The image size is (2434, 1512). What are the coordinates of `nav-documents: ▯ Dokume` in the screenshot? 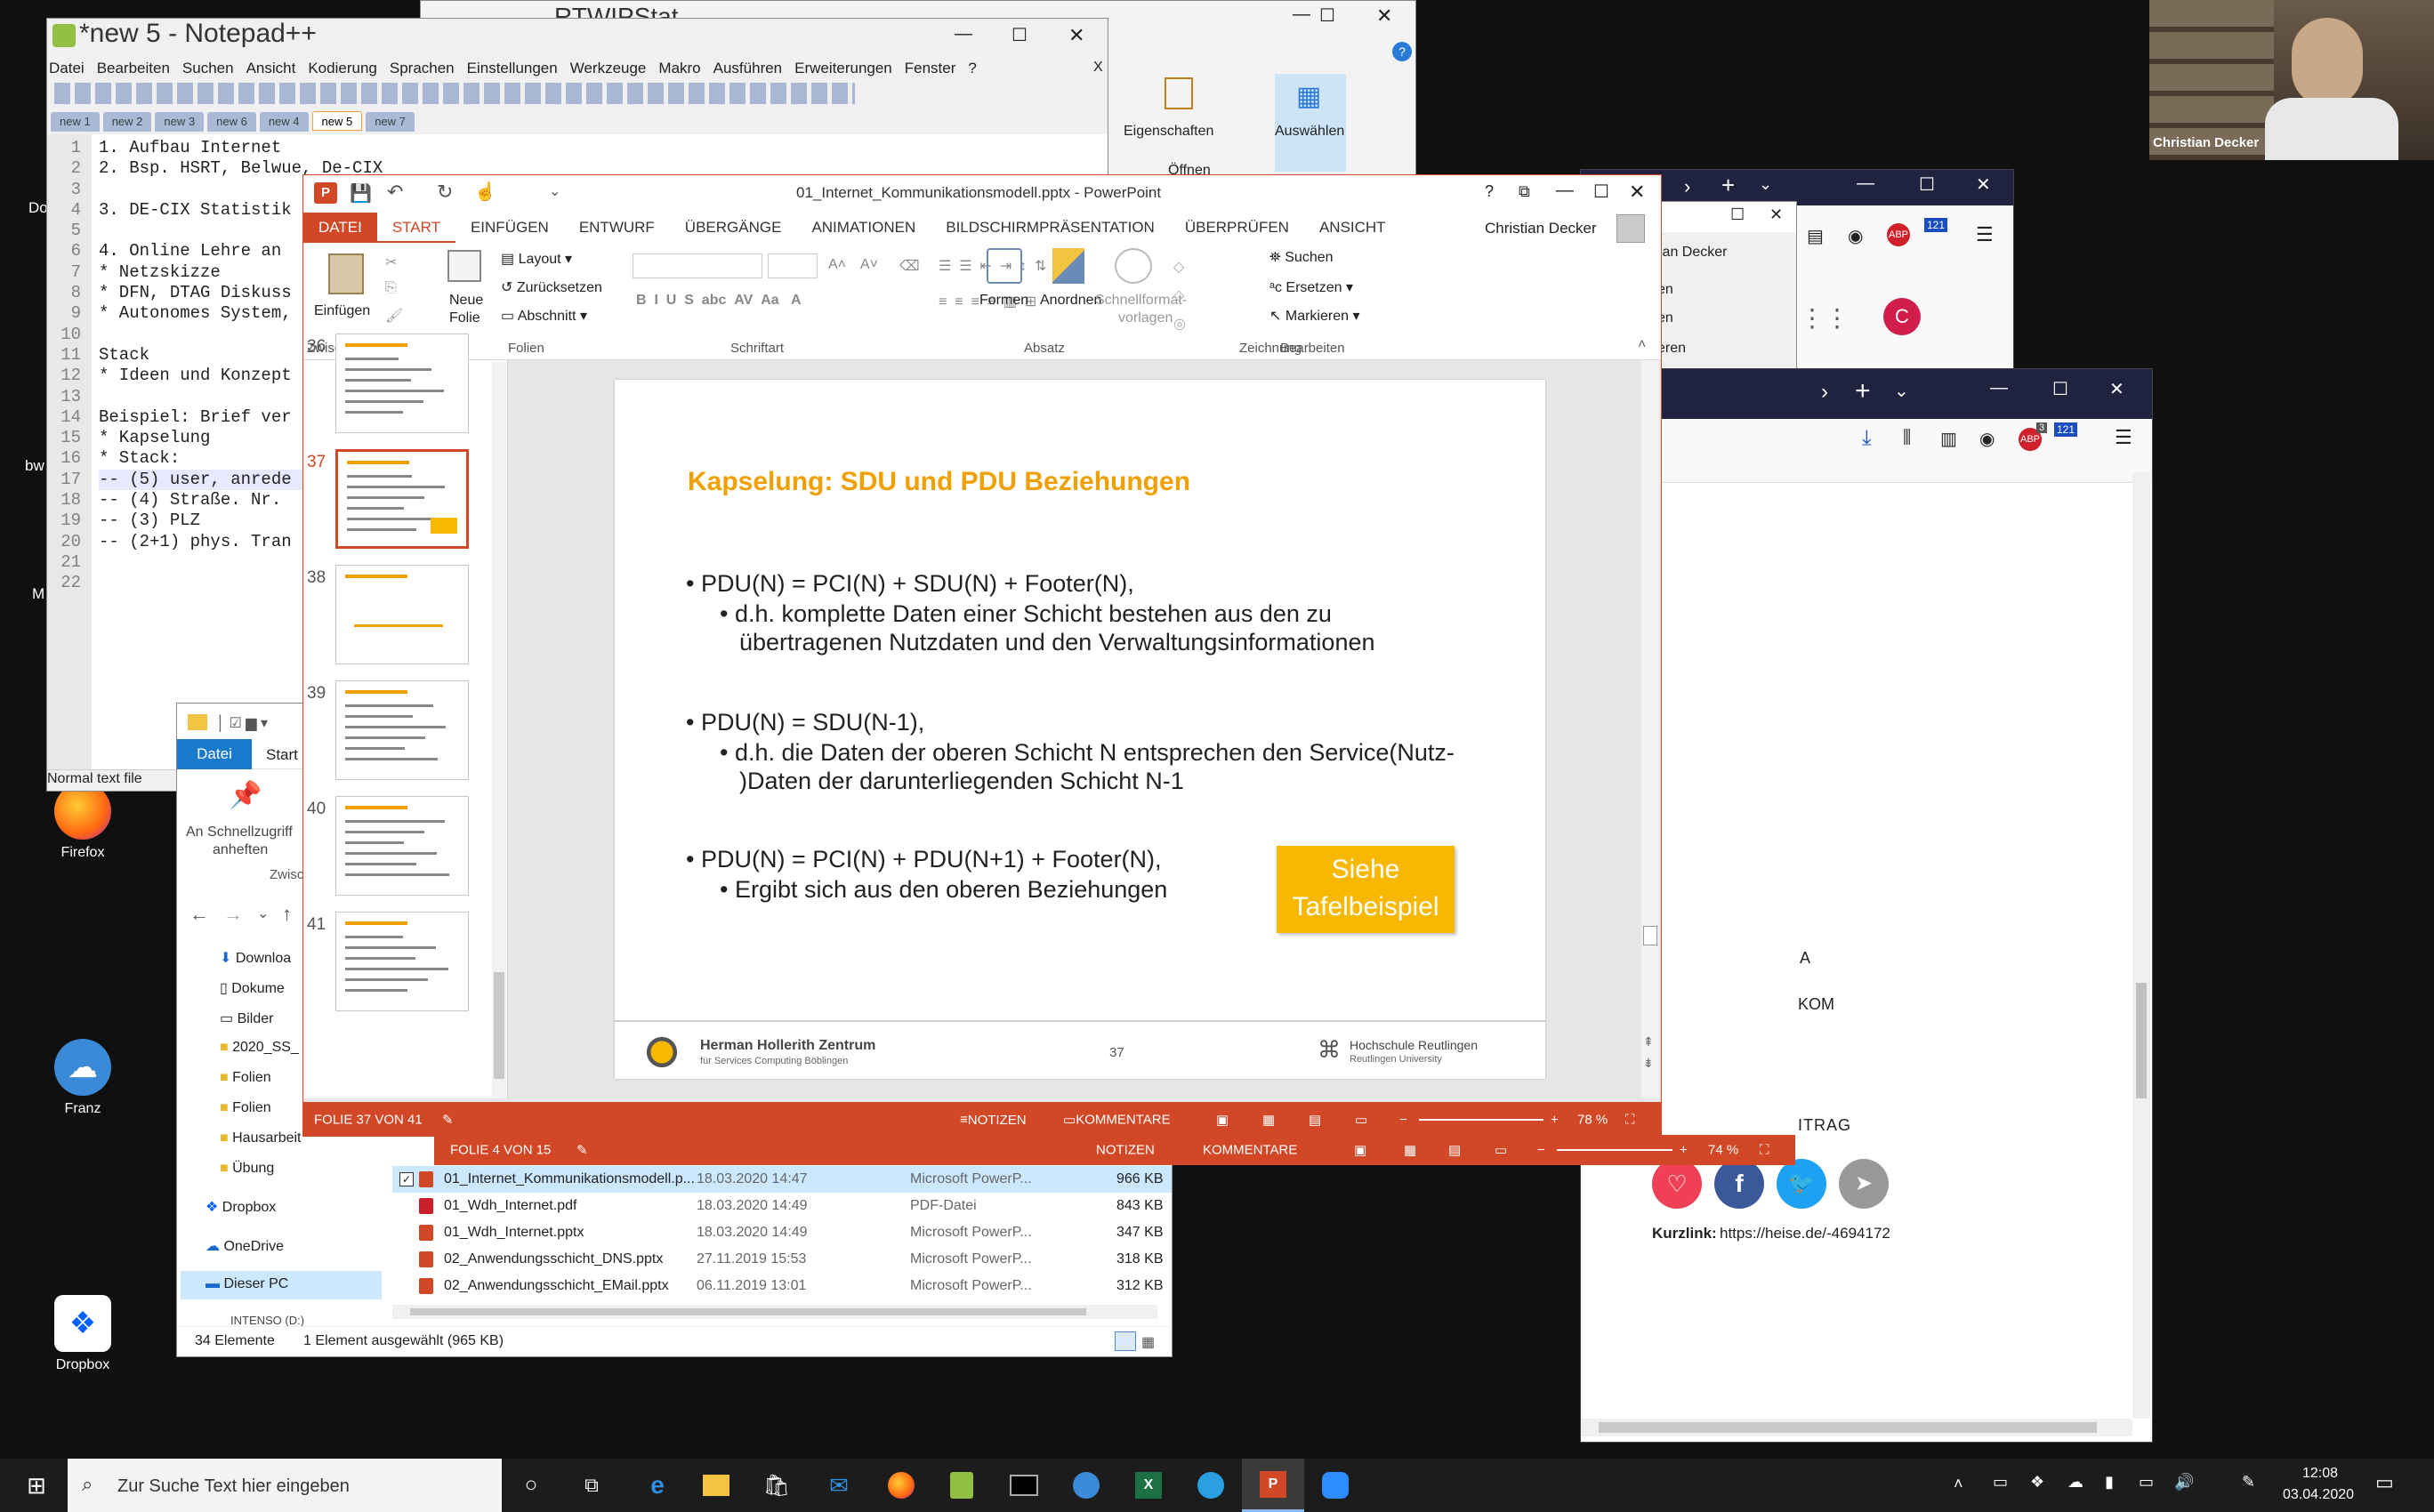 It's located at (252, 988).